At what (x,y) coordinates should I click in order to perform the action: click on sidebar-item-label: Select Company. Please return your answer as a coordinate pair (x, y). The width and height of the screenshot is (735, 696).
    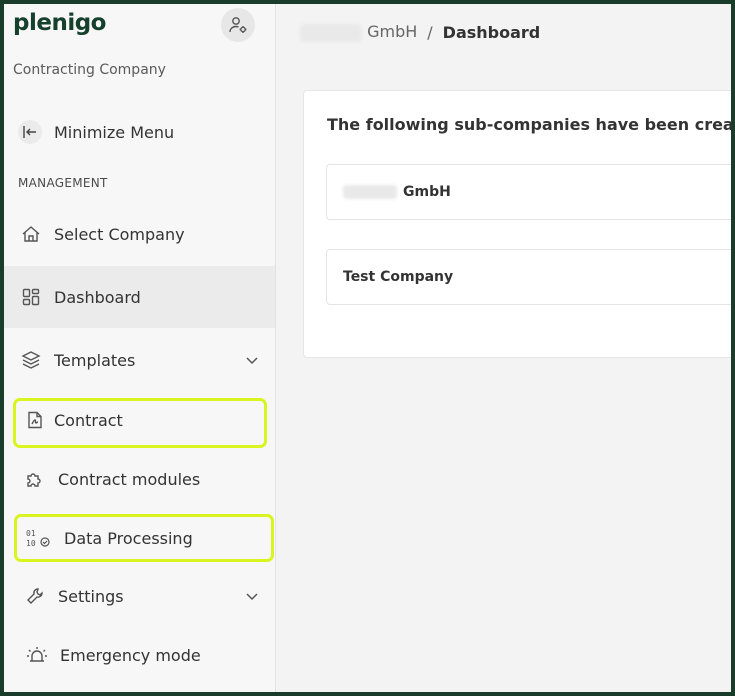
    Looking at the image, I should click on (119, 234).